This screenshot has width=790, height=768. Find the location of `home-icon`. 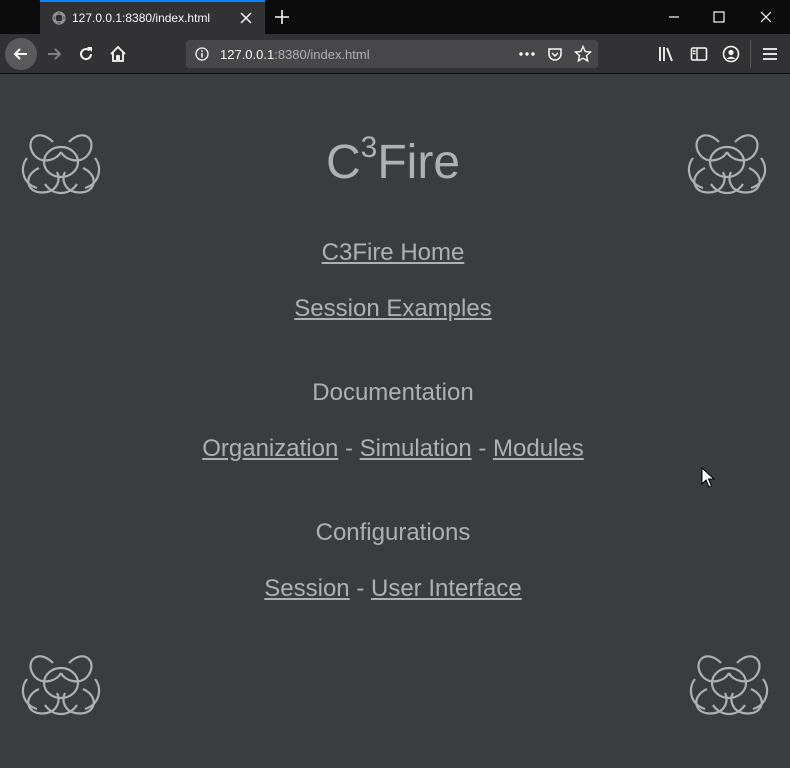

home-icon is located at coordinates (118, 54).